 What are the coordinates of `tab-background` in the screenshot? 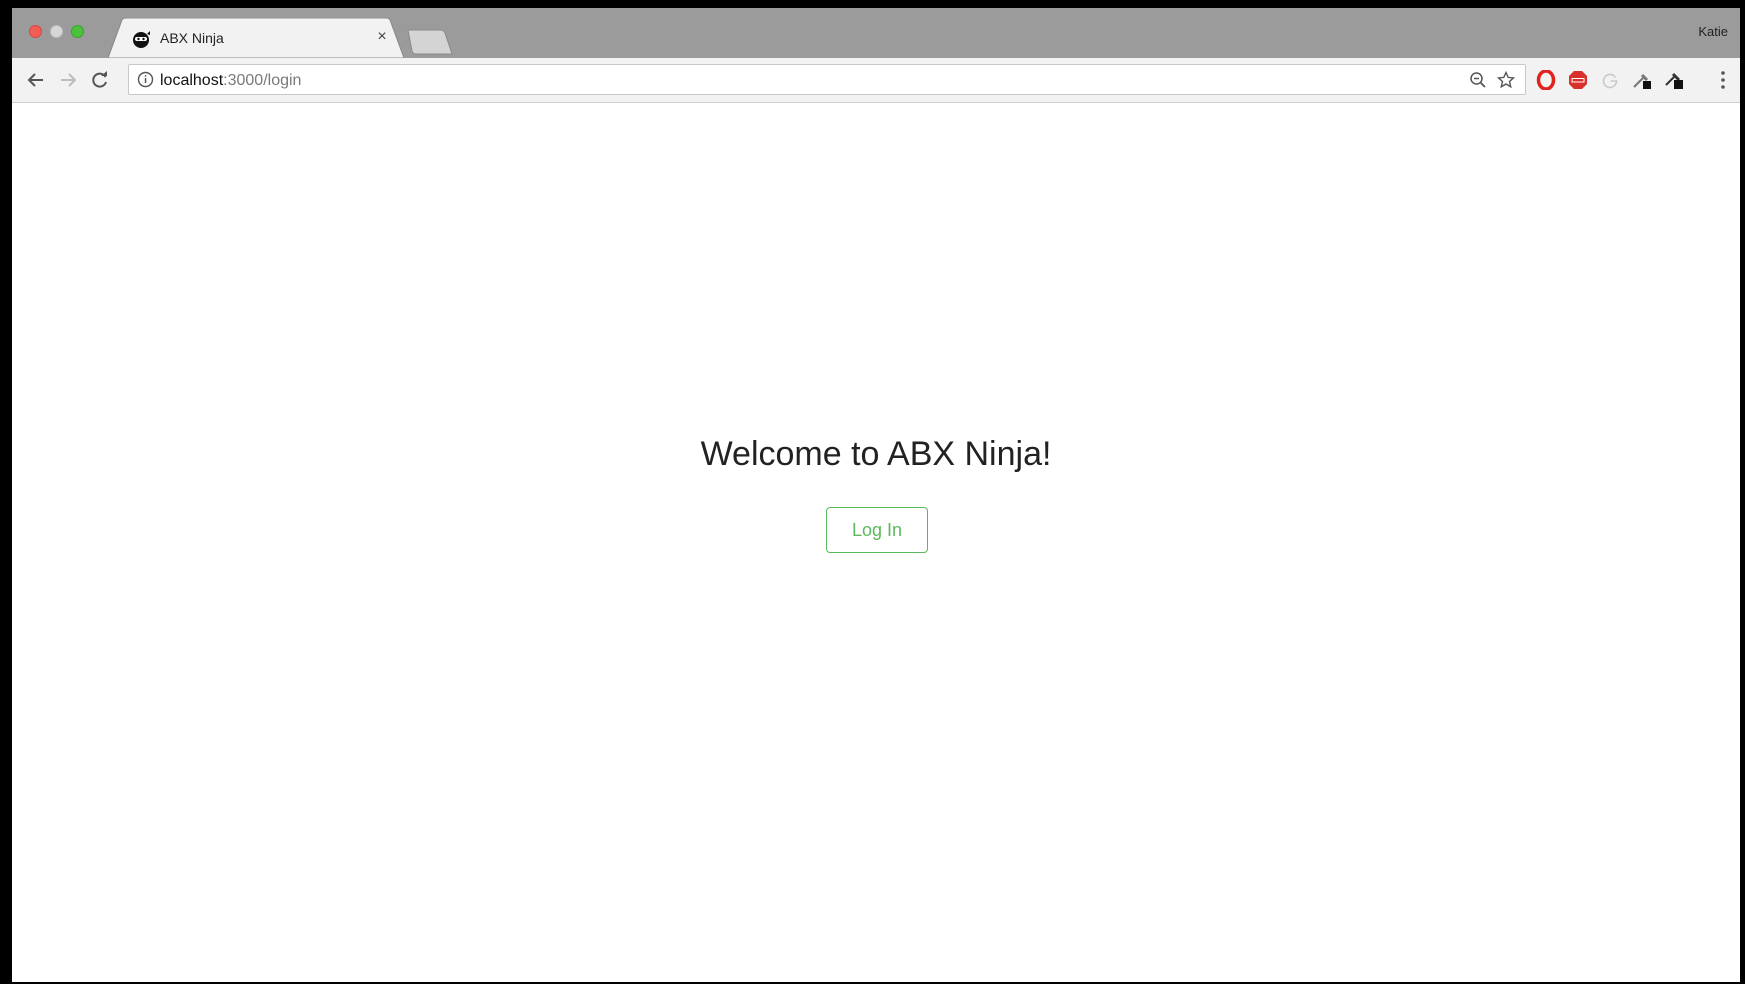 It's located at (256, 38).